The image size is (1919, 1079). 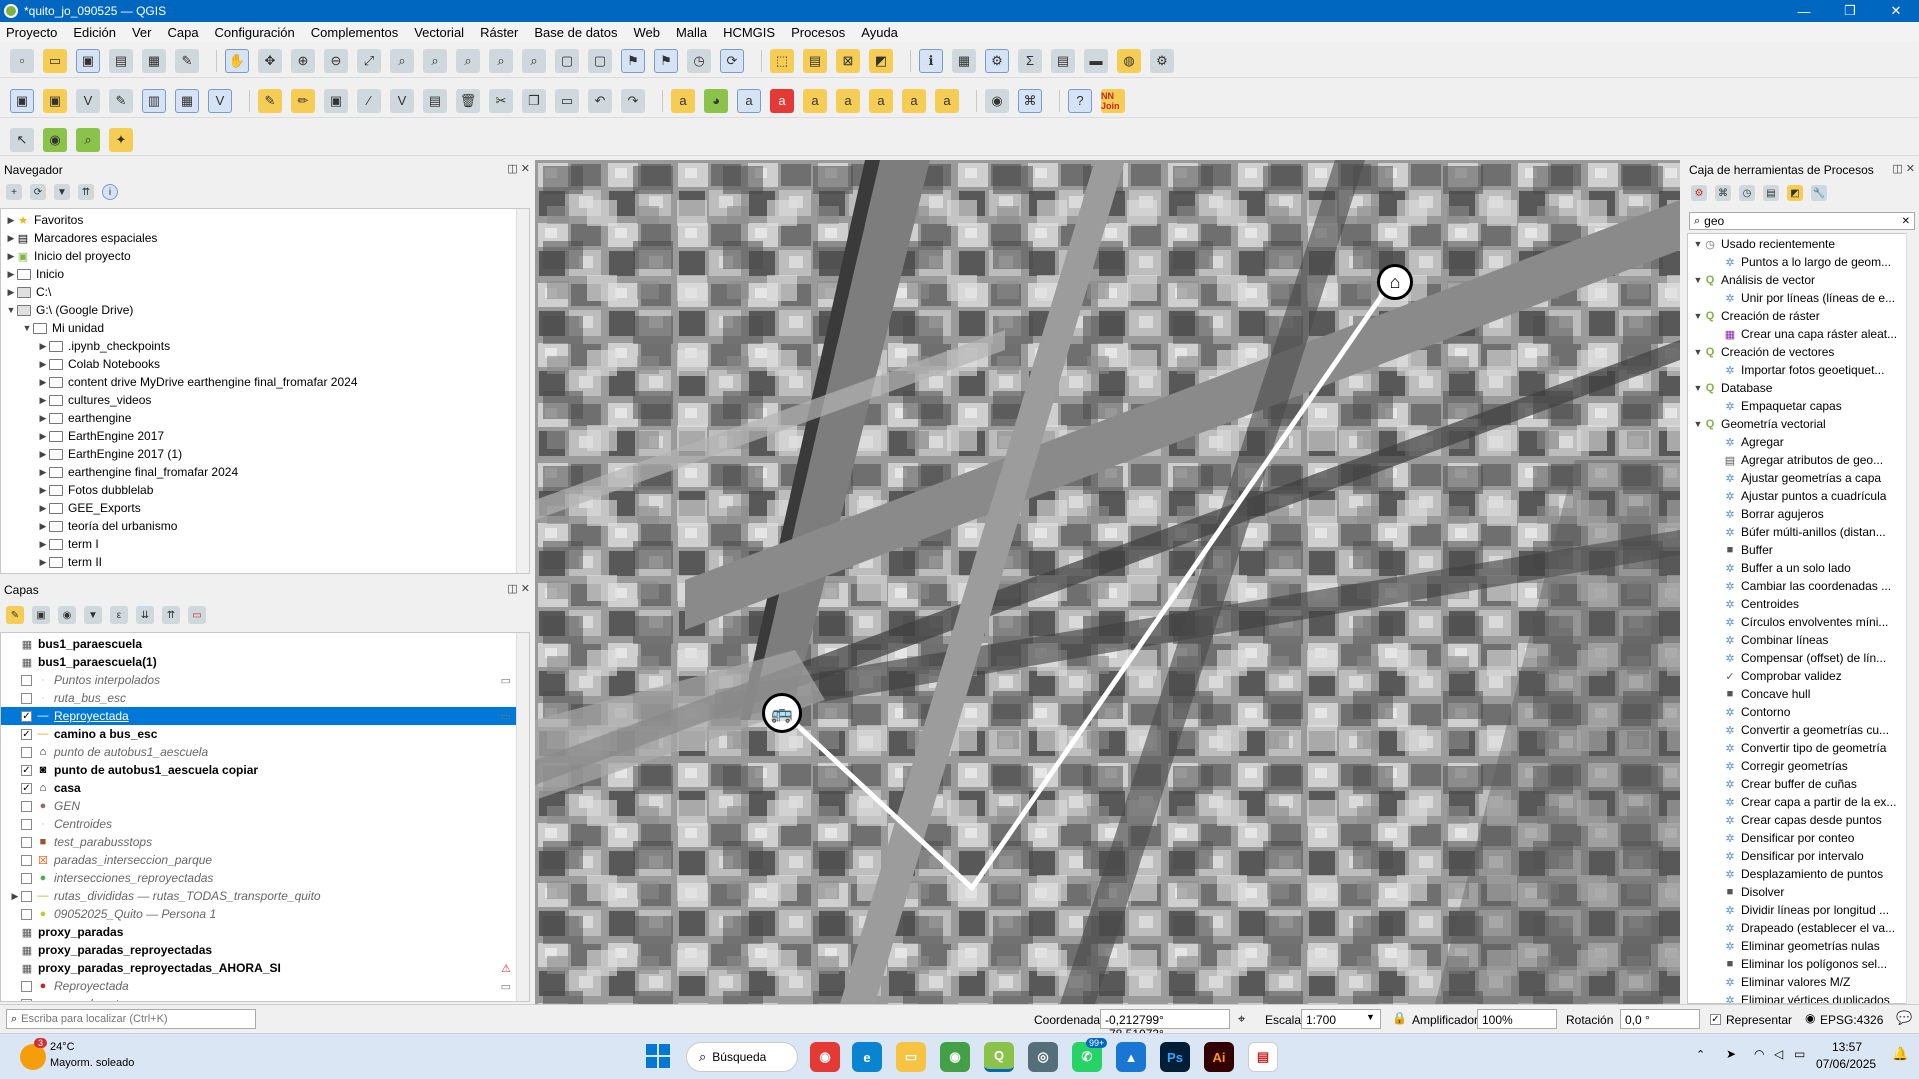 I want to click on layer-item: · ruta_bus_esc, so click(x=265, y=698).